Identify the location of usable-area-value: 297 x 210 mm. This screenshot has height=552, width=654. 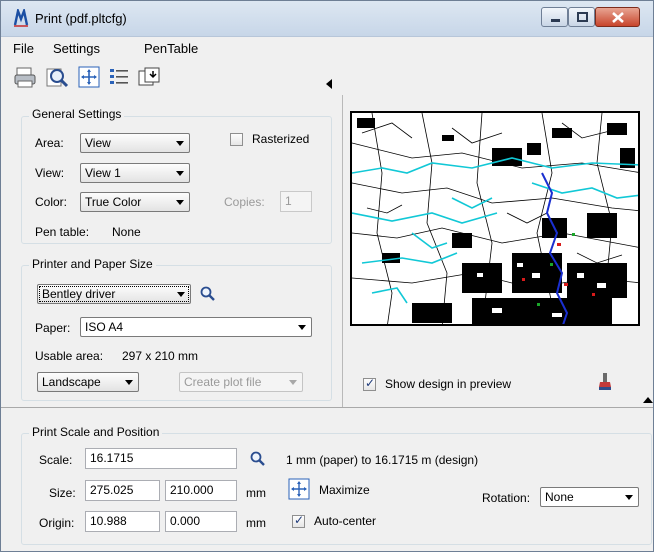
(160, 356).